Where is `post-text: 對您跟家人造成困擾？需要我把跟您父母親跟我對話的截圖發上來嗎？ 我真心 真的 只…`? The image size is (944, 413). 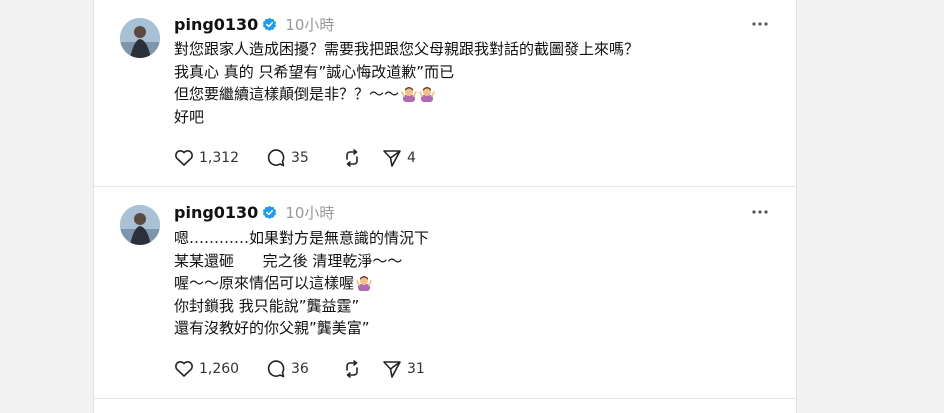
post-text: 對您跟家人造成困擾？需要我把跟您父母親跟我對話的截圖發上來嗎？ 我真心 真的 只… is located at coordinates (406, 83).